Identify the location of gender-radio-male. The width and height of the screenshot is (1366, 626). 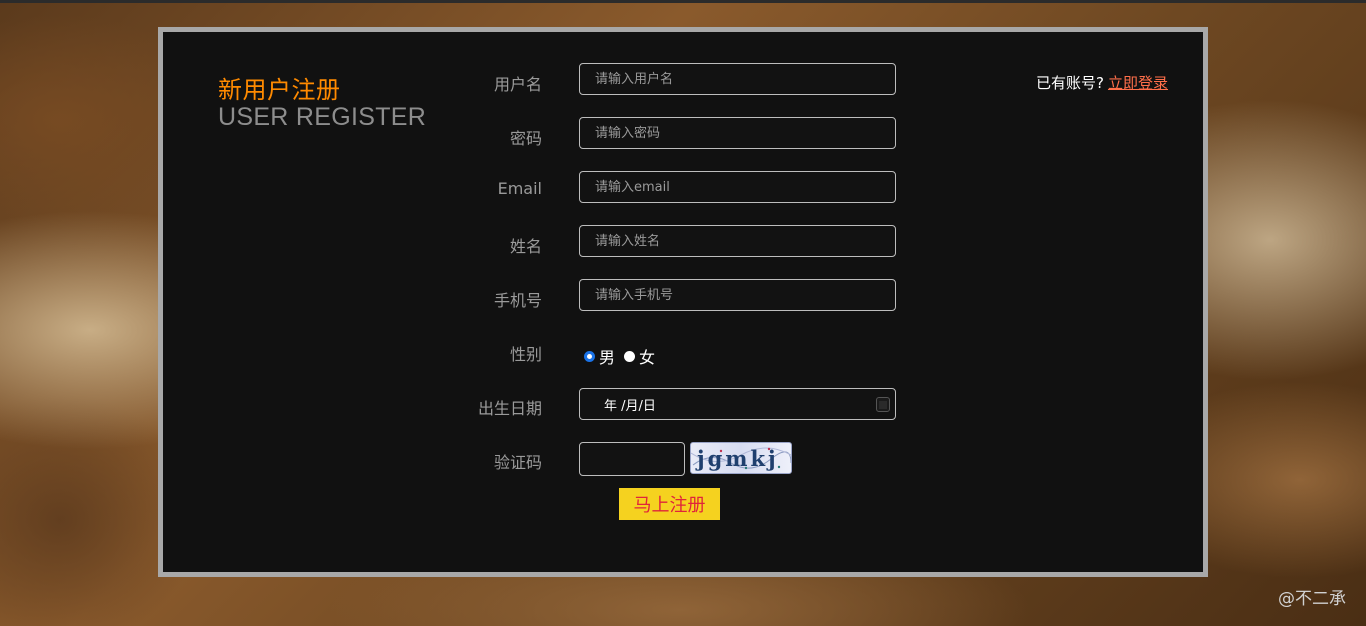
(589, 356).